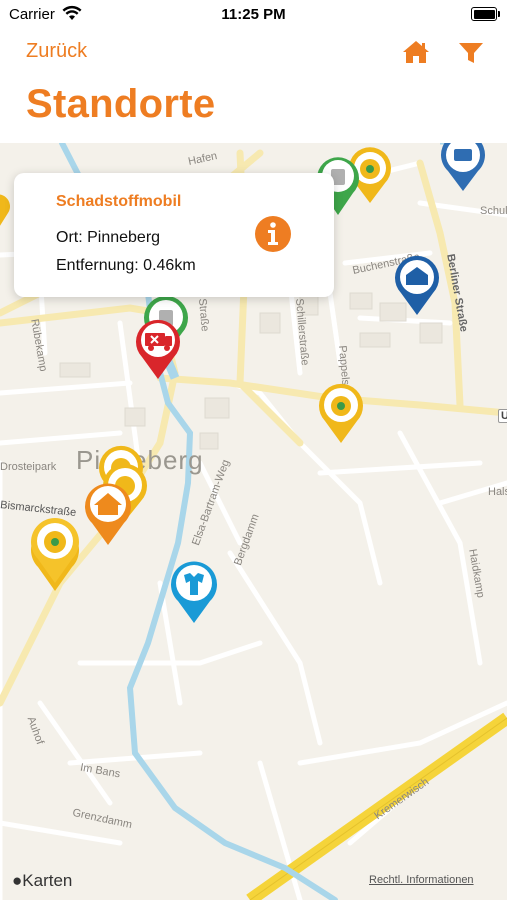 The width and height of the screenshot is (507, 900). What do you see at coordinates (485, 14) in the screenshot?
I see `battery-icon` at bounding box center [485, 14].